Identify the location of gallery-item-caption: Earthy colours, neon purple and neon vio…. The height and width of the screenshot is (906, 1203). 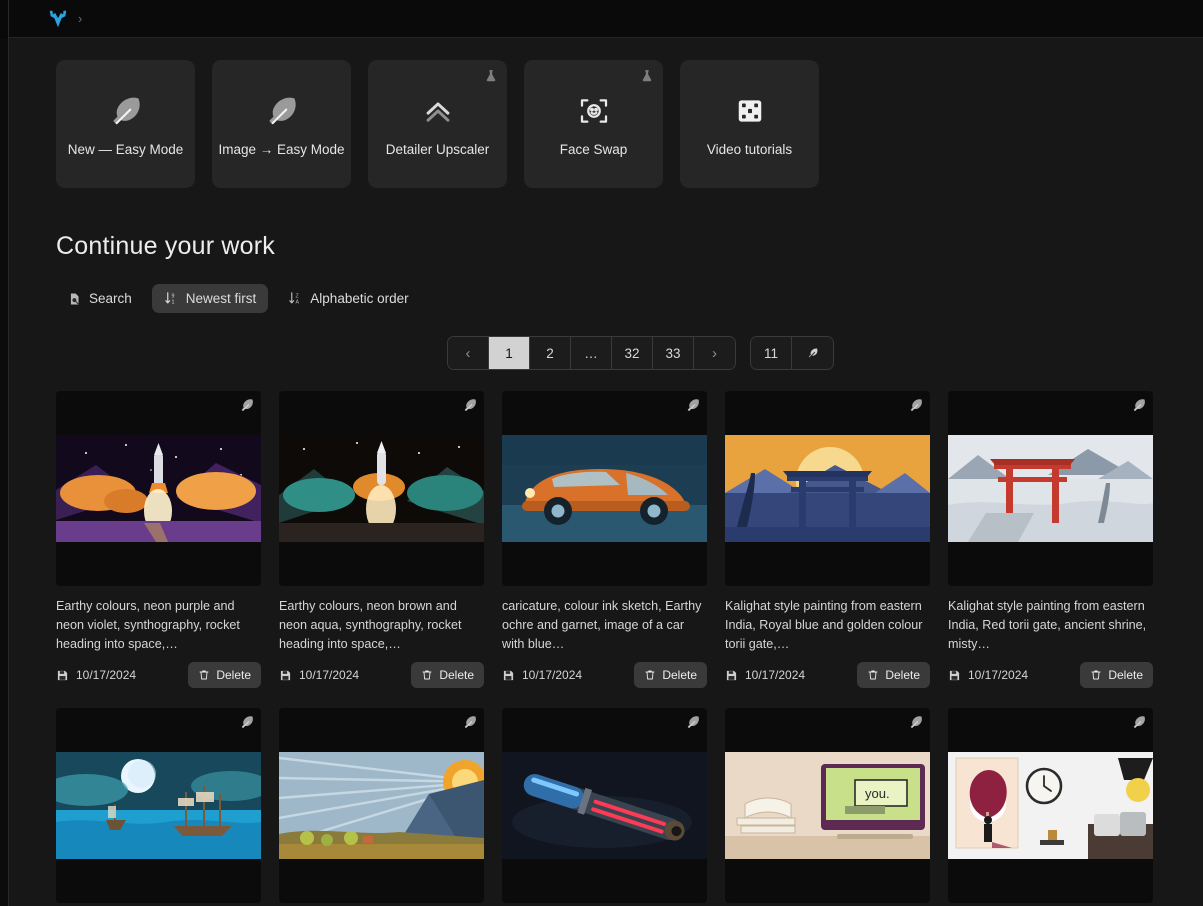
(148, 625).